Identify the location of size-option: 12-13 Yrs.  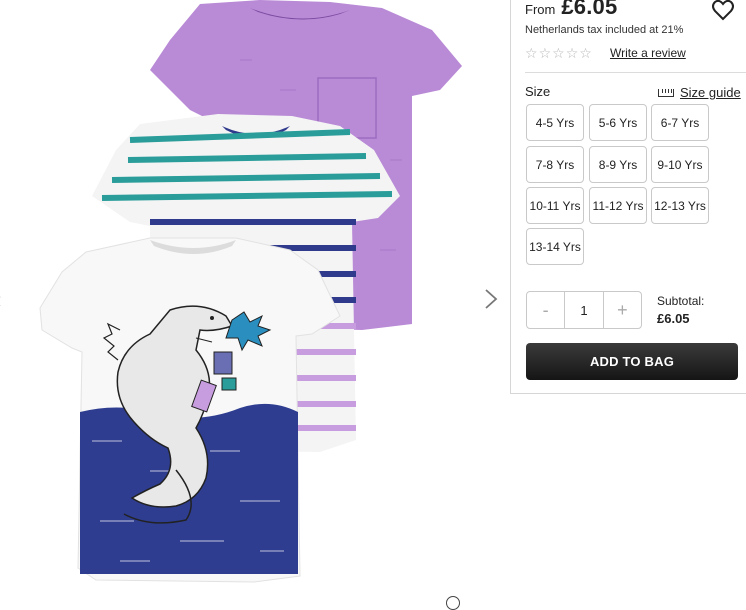
(680, 205).